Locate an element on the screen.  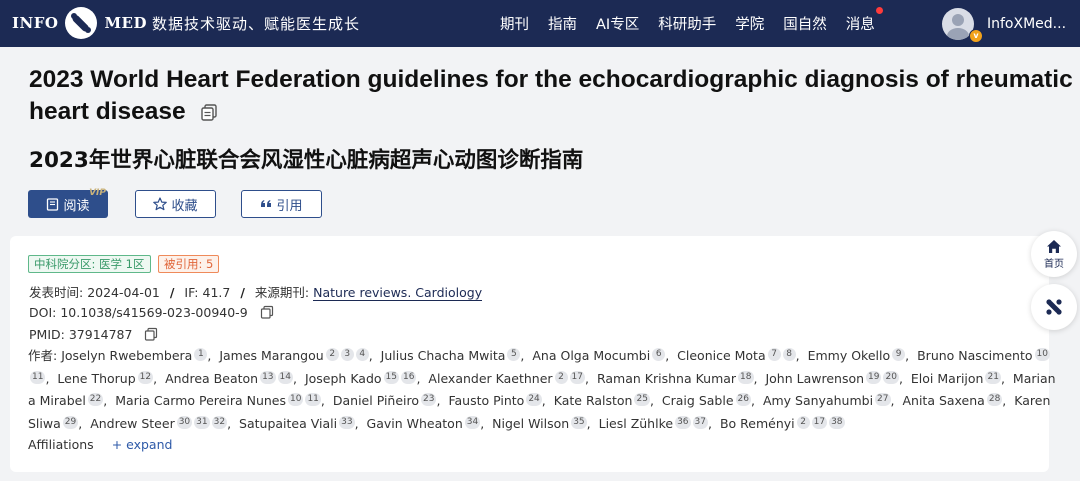
affiliation-number-badge: 3 is located at coordinates (347, 354).